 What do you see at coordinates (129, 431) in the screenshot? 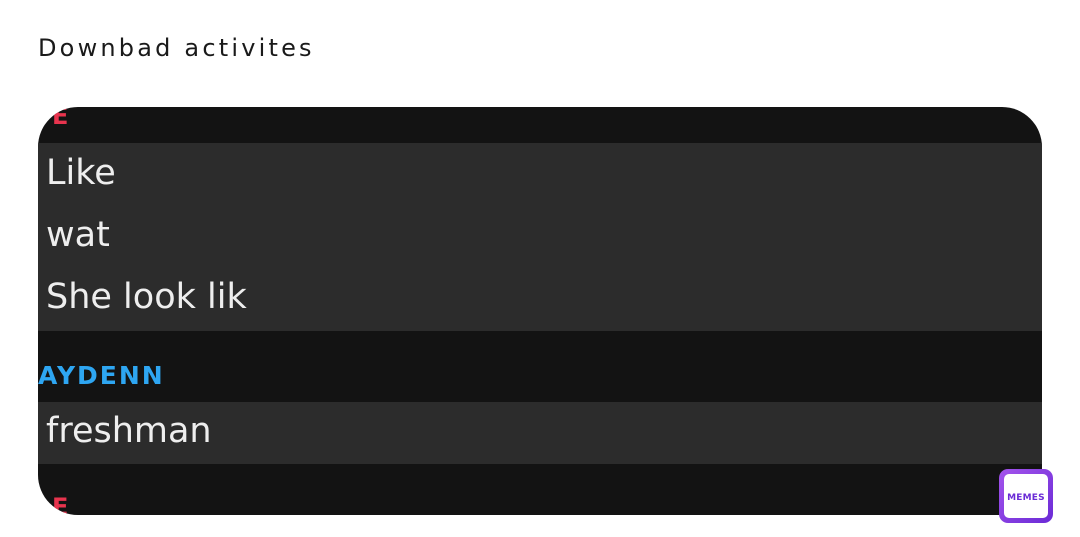
I see `message-line: freshman` at bounding box center [129, 431].